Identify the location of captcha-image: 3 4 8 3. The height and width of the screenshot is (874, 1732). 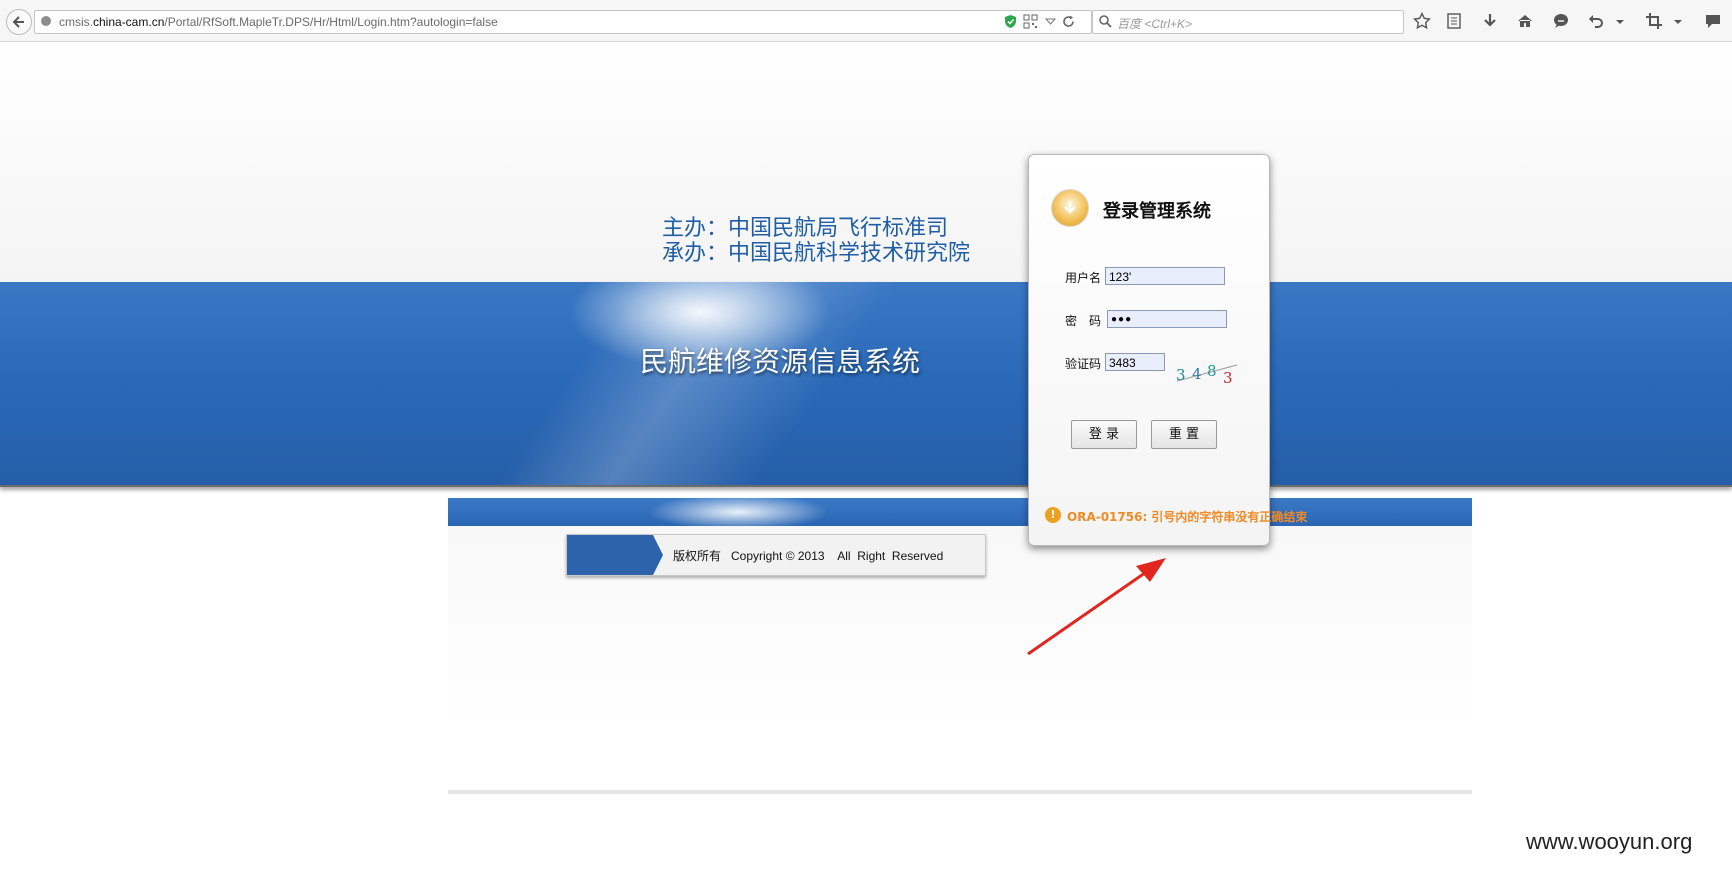
(1207, 373).